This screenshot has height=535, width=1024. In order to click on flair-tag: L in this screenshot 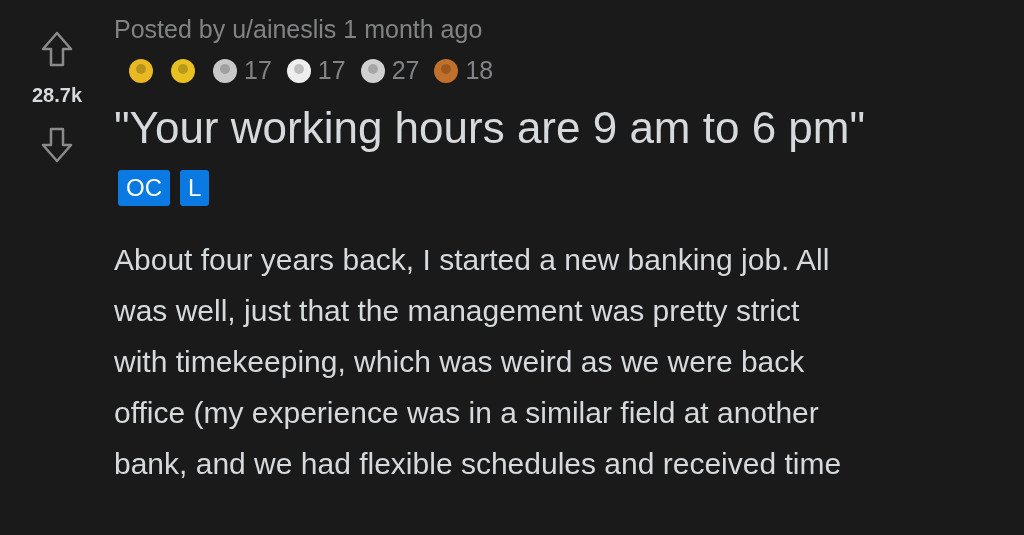, I will do `click(195, 187)`.